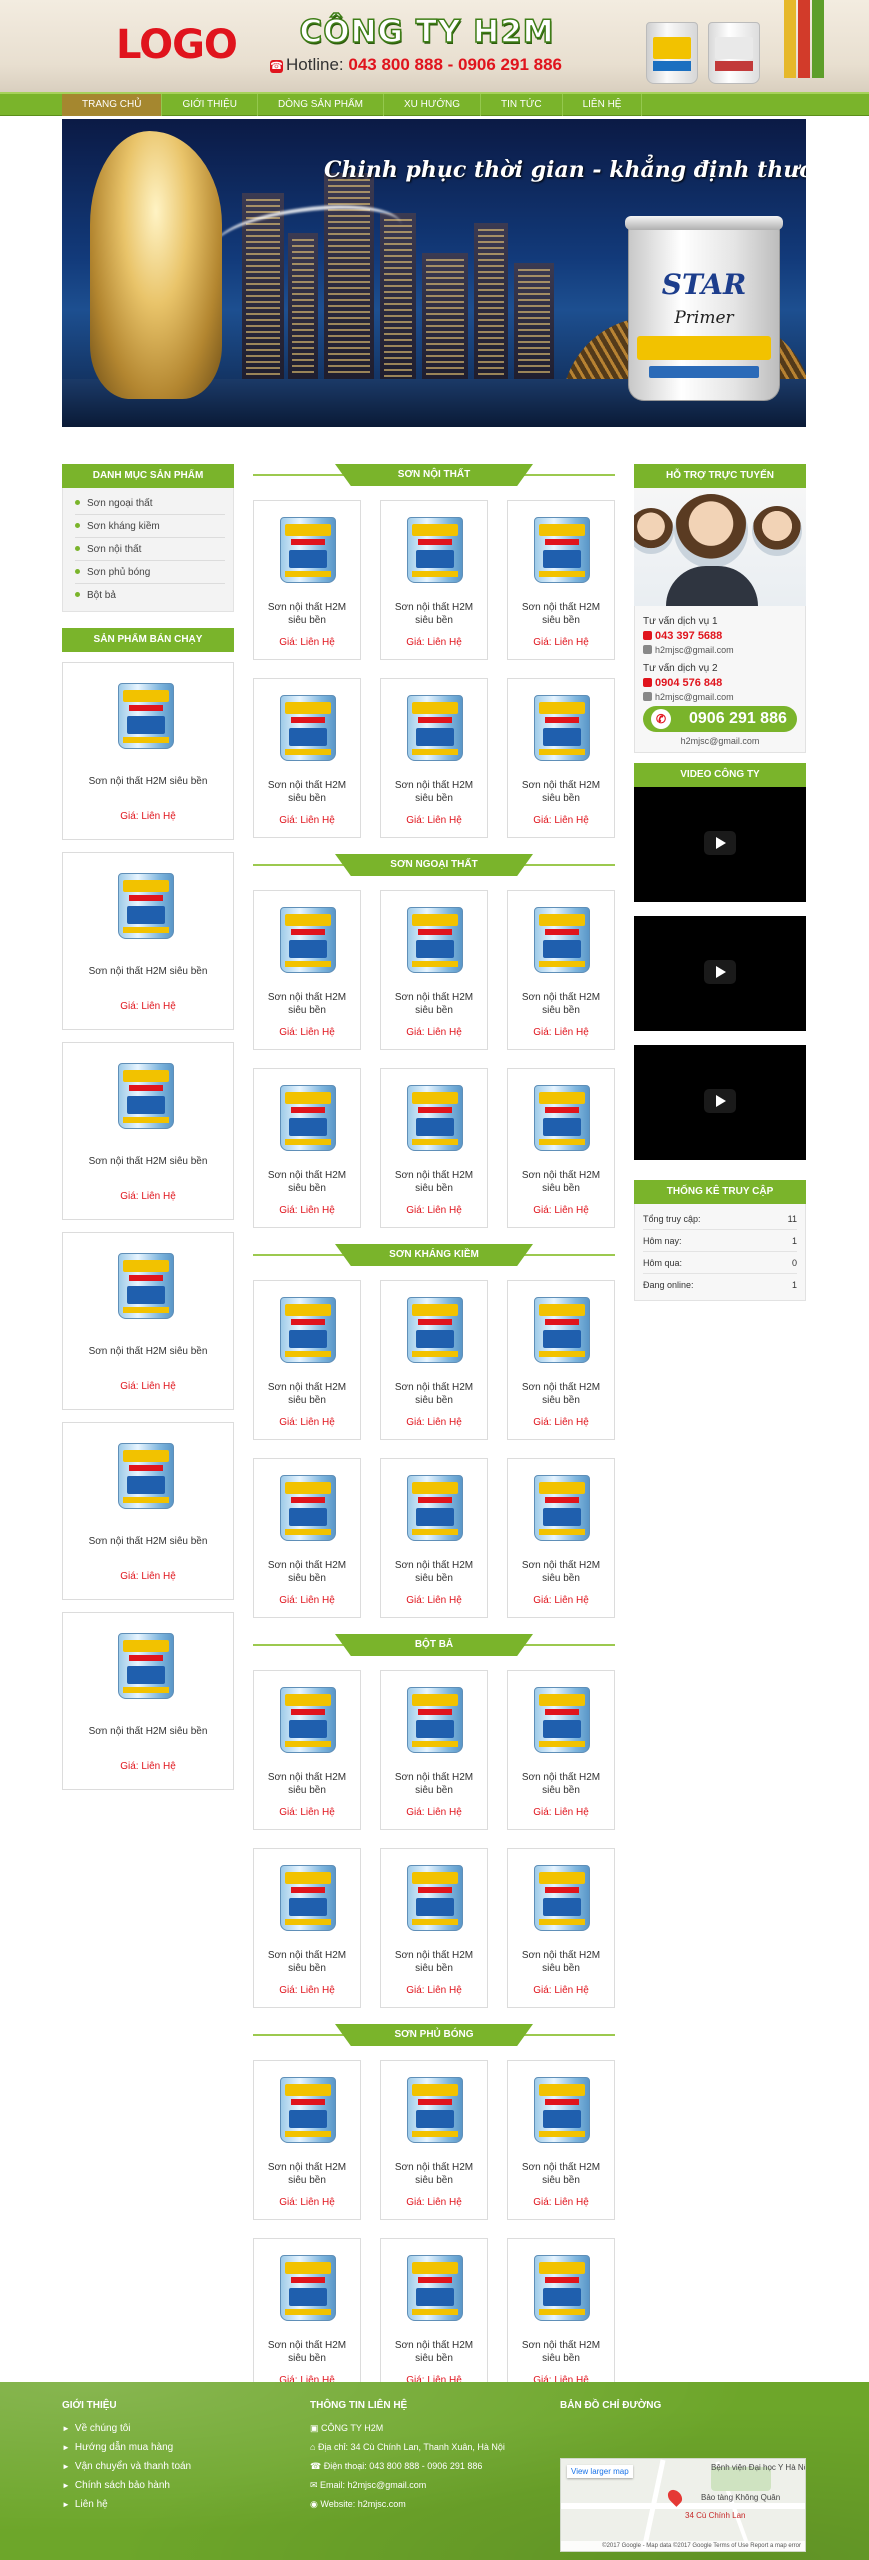  What do you see at coordinates (434, 1255) in the screenshot?
I see `section-title: SƠN KHÁNG KIỀM` at bounding box center [434, 1255].